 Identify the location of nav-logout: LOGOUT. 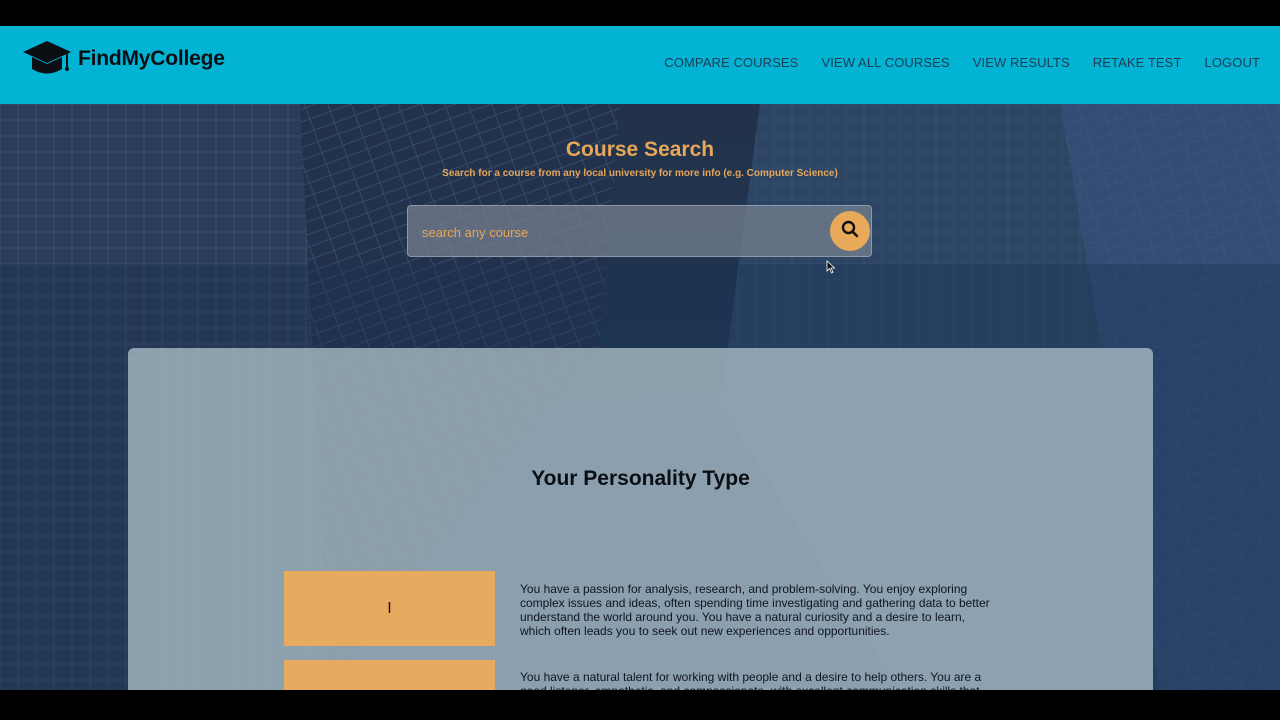
(1233, 62).